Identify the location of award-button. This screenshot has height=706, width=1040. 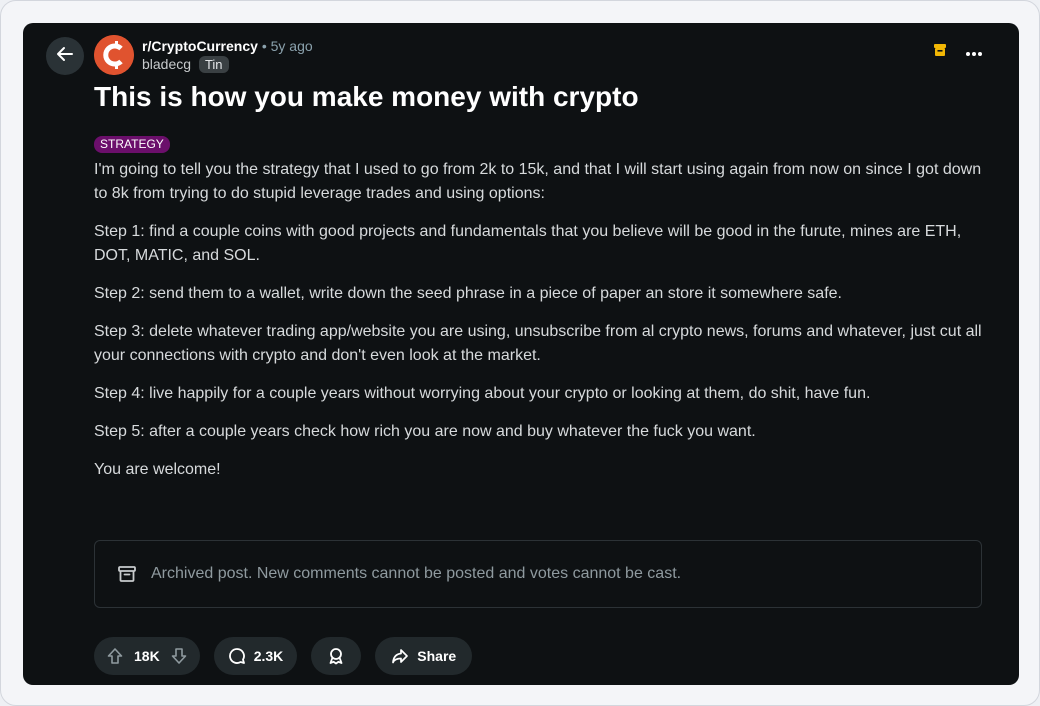
(336, 656).